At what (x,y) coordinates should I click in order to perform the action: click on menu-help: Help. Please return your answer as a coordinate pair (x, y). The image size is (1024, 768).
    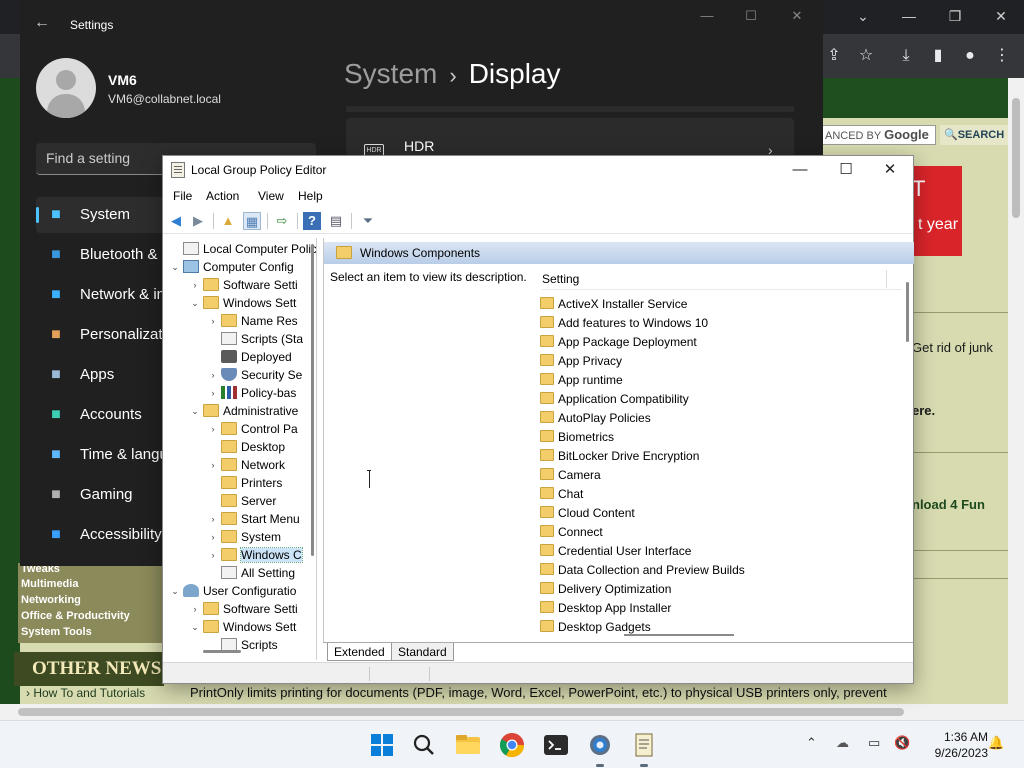
    Looking at the image, I should click on (310, 196).